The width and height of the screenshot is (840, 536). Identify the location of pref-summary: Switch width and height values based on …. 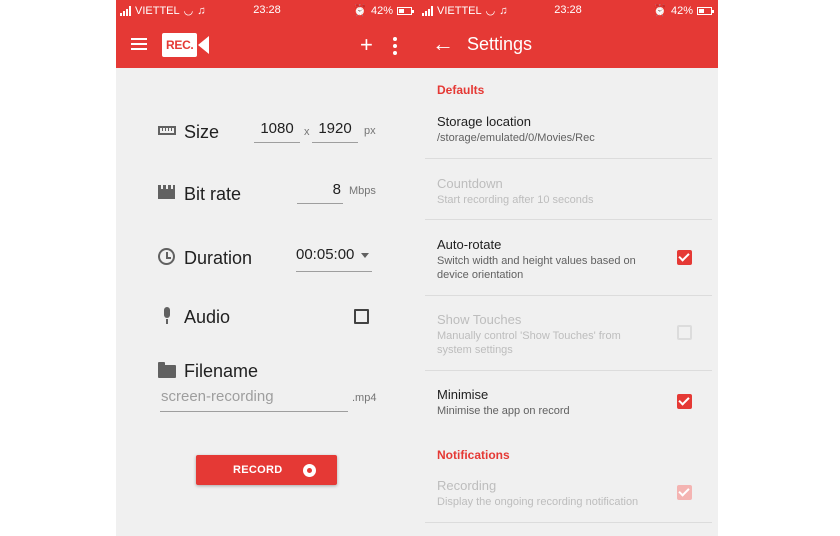
(536, 268).